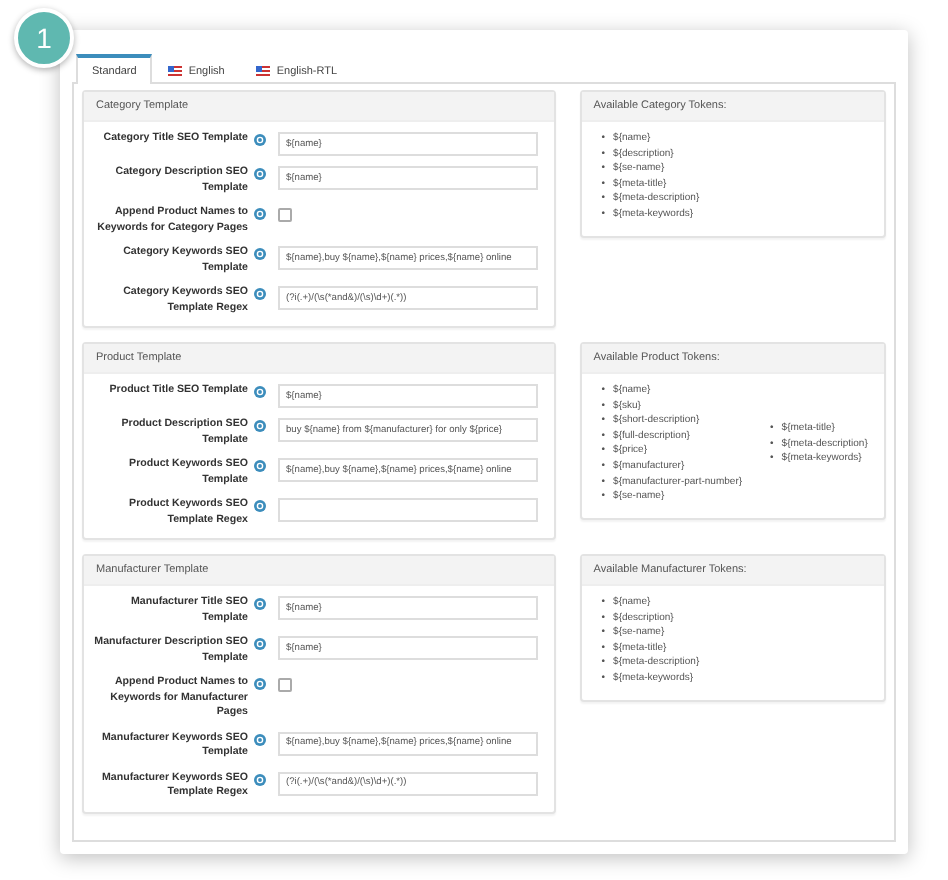  Describe the element at coordinates (408, 510) in the screenshot. I see `text-field` at that location.